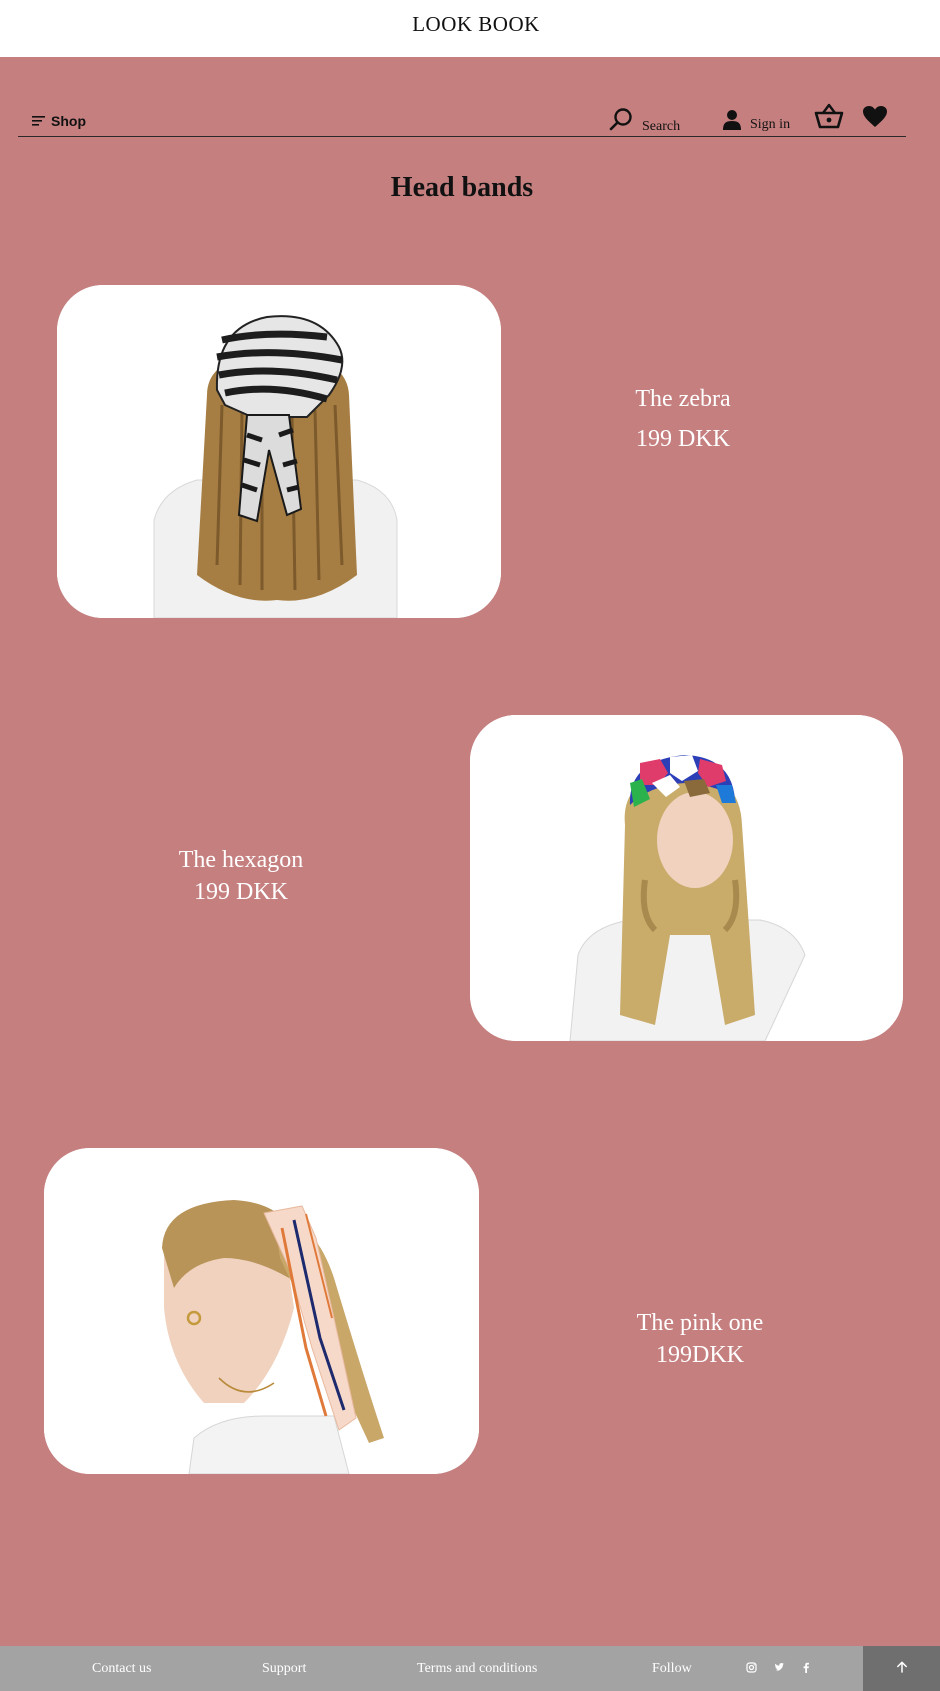 This screenshot has height=1691, width=940. I want to click on search-icon, so click(621, 122).